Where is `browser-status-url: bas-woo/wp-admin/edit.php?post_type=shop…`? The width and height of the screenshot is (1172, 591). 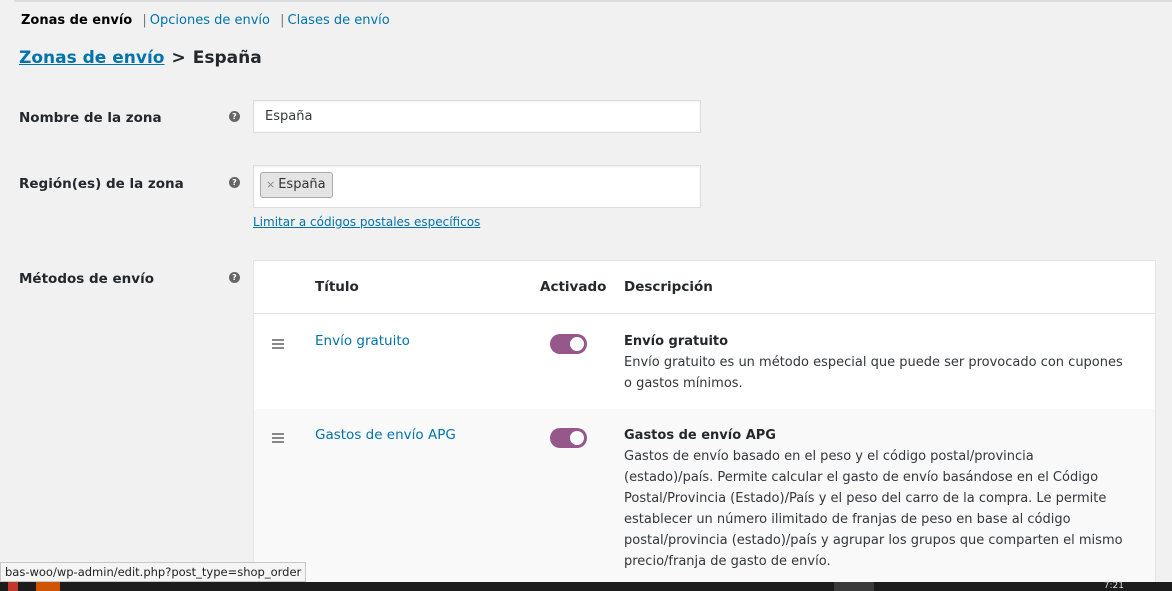
browser-status-url: bas-woo/wp-admin/edit.php?post_type=shop… is located at coordinates (153, 572).